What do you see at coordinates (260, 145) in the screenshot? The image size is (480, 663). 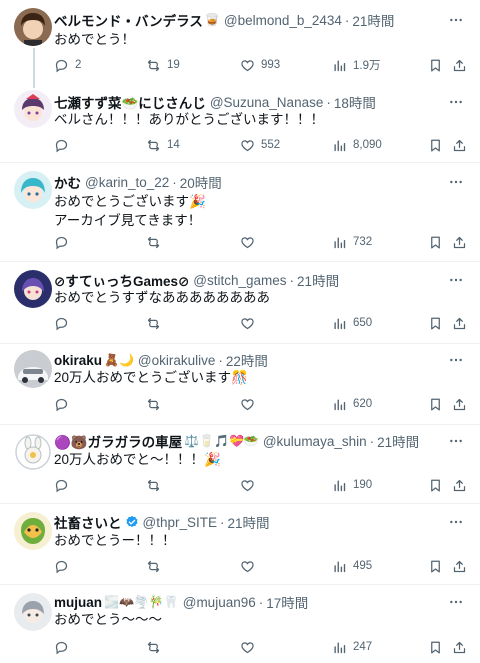 I see `like-button: 552` at bounding box center [260, 145].